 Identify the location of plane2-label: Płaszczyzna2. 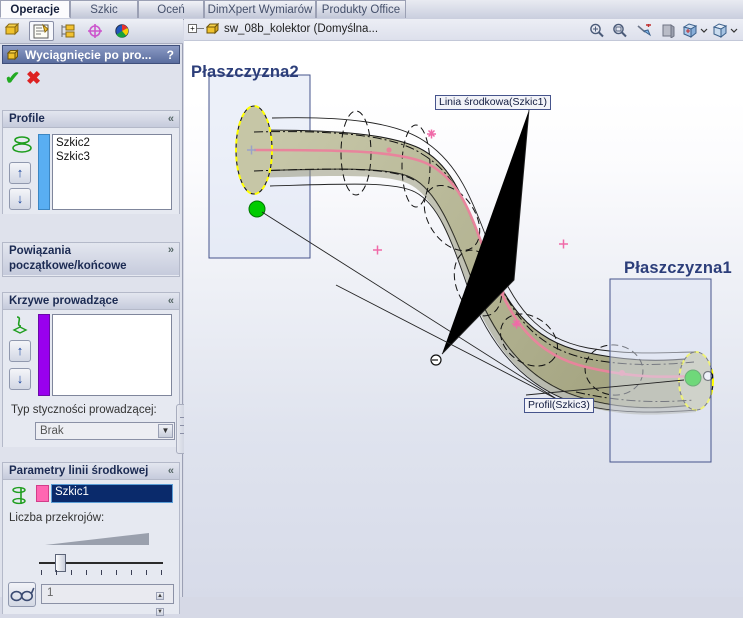
(245, 72).